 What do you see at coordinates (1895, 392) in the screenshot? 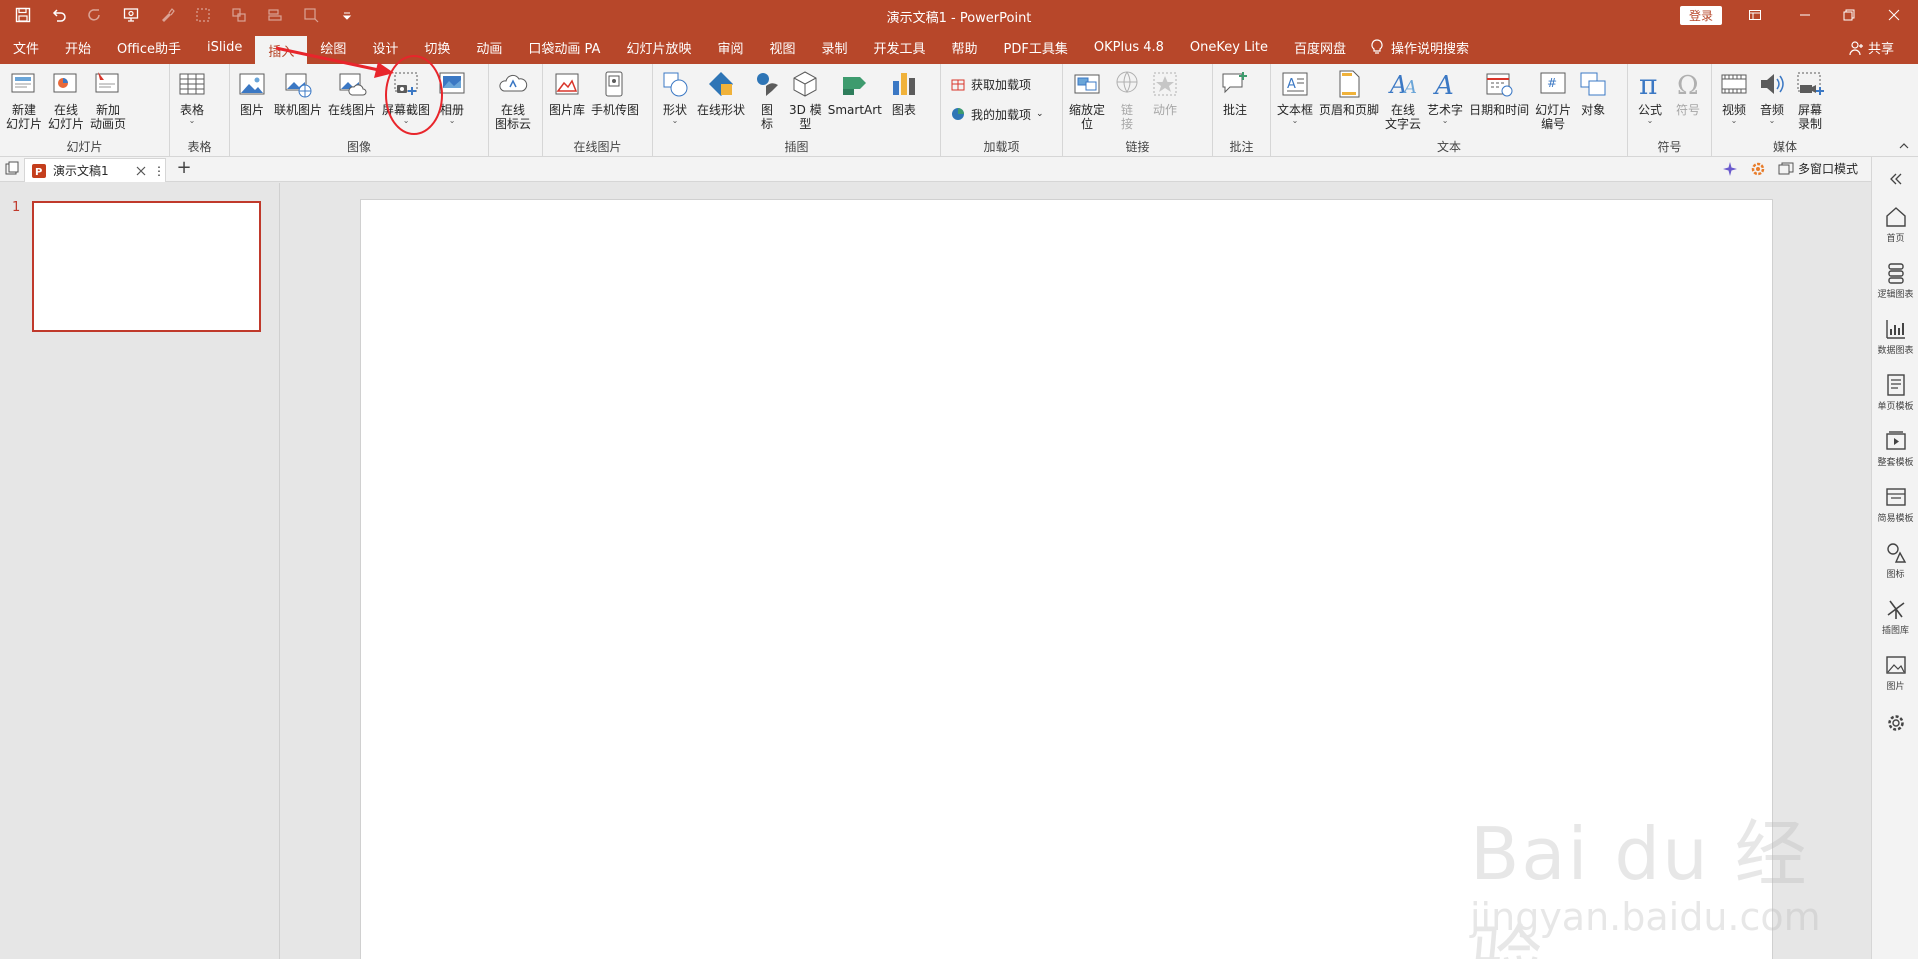
I see `right-pane-single-template: 单页模板` at bounding box center [1895, 392].